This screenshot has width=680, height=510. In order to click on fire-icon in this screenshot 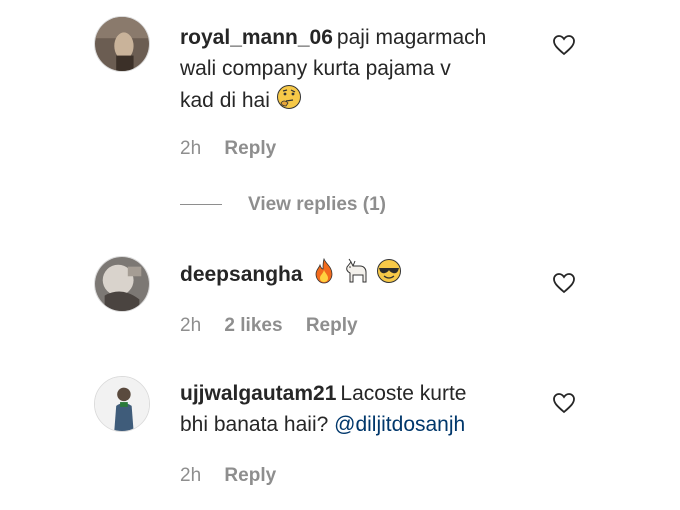, I will do `click(324, 275)`.